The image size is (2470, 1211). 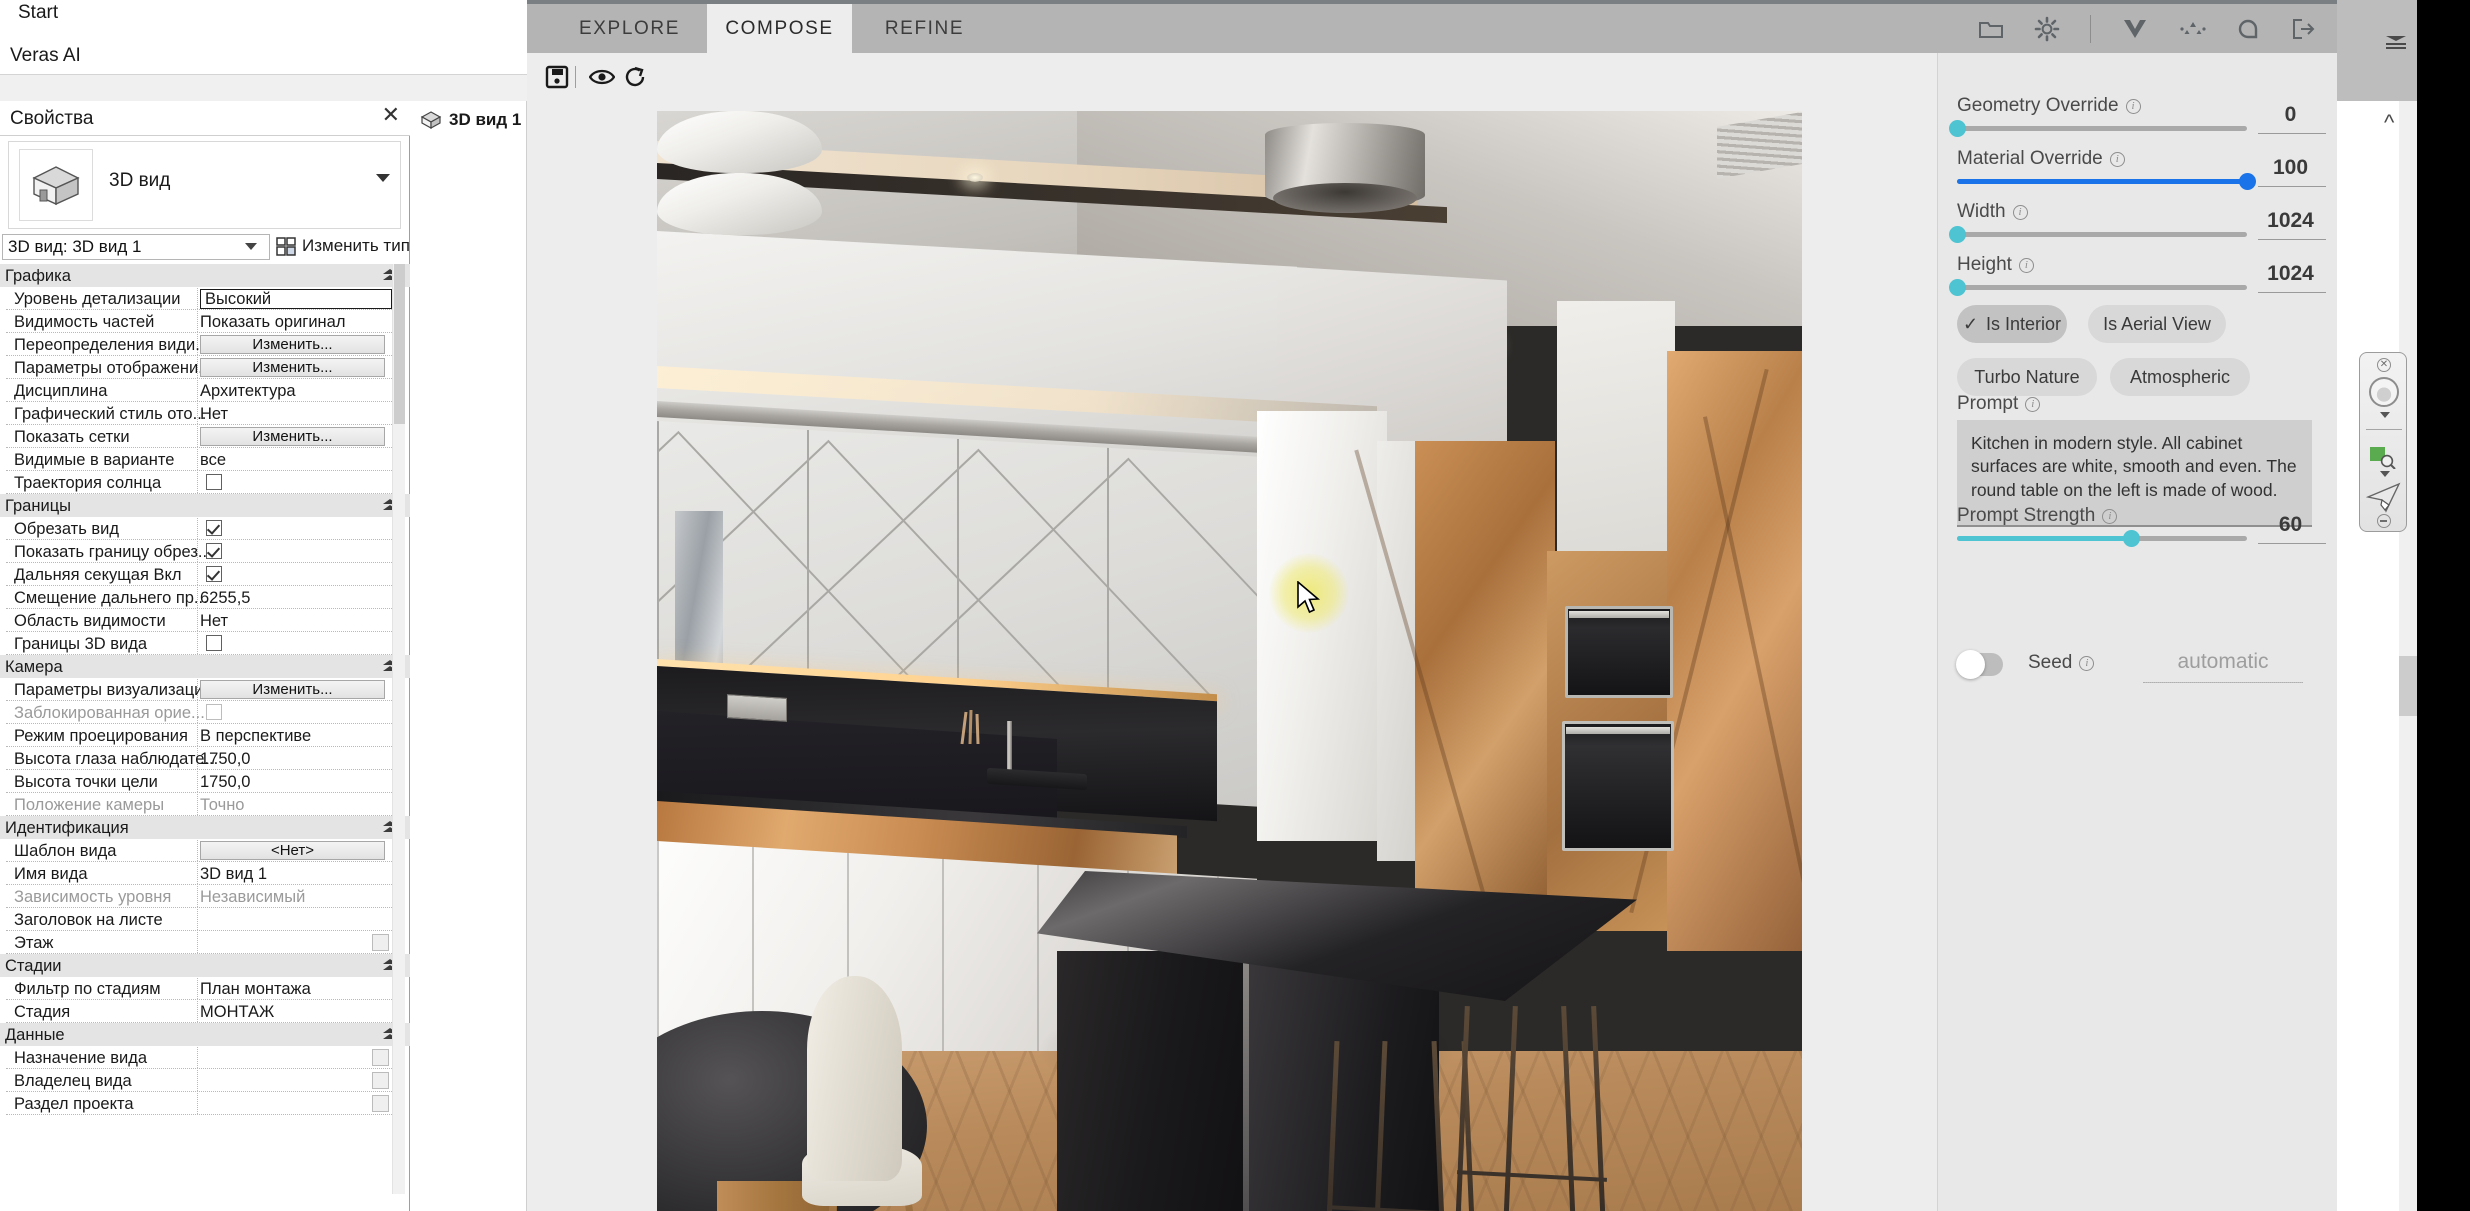 I want to click on collapse-icon, so click(x=2396, y=43).